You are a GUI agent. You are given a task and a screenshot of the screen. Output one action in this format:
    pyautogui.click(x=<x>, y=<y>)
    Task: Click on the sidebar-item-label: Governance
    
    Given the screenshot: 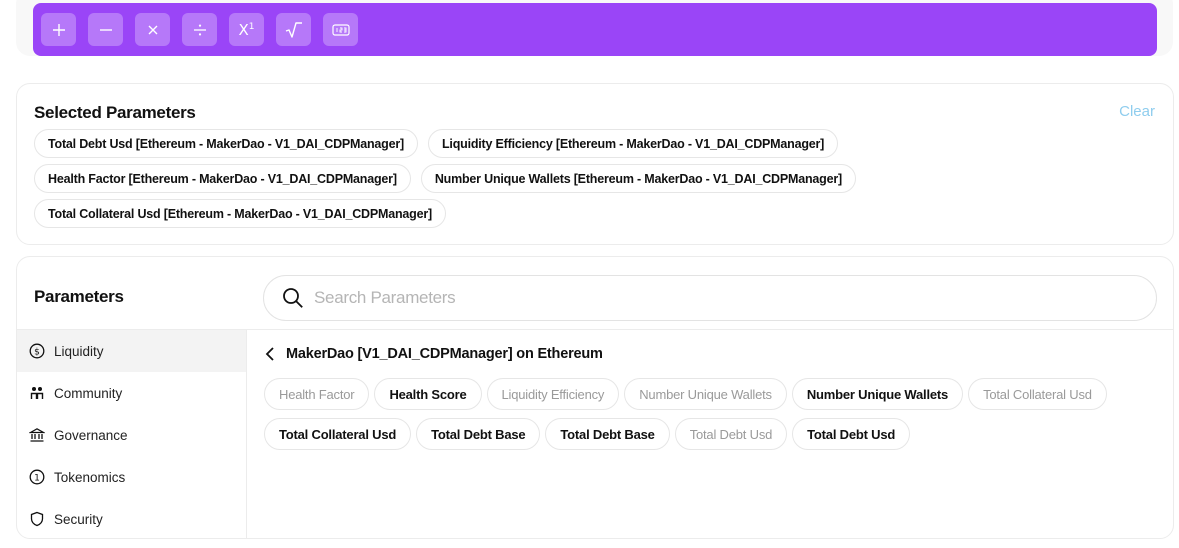 What is the action you would take?
    pyautogui.click(x=91, y=435)
    